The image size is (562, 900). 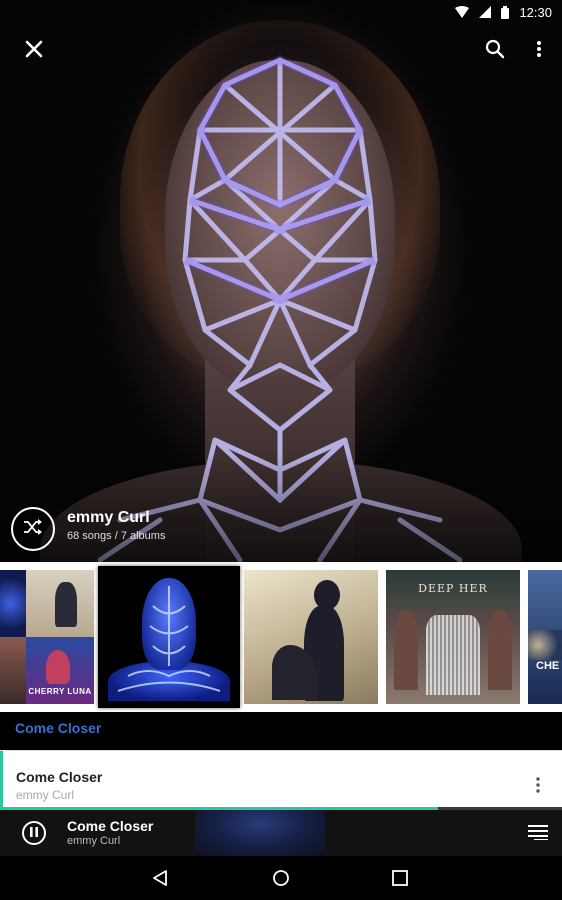 What do you see at coordinates (58, 728) in the screenshot?
I see `album-title: Come Closer` at bounding box center [58, 728].